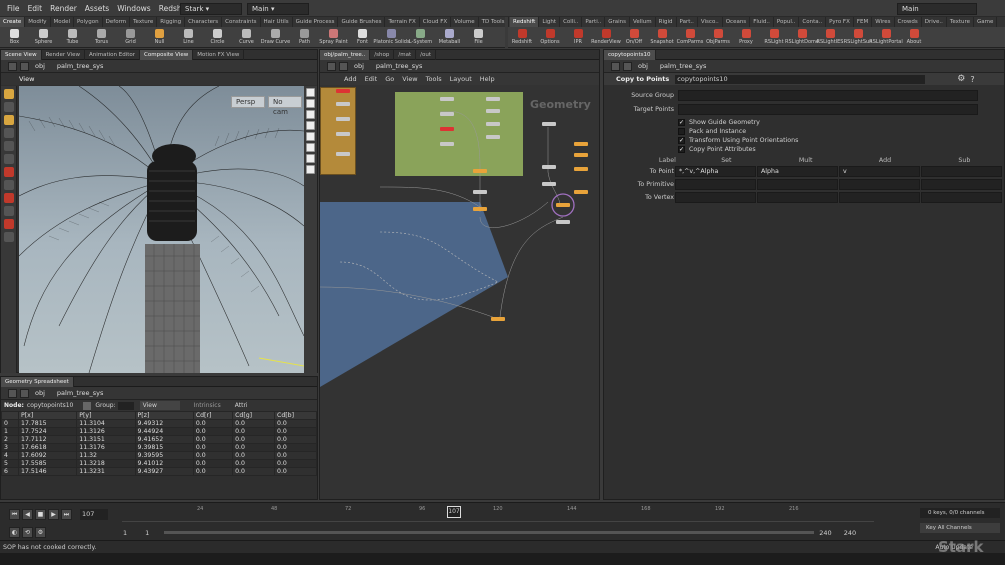 This screenshot has height=565, width=1005. Describe the element at coordinates (310, 103) in the screenshot. I see `wireframe-icon` at that location.